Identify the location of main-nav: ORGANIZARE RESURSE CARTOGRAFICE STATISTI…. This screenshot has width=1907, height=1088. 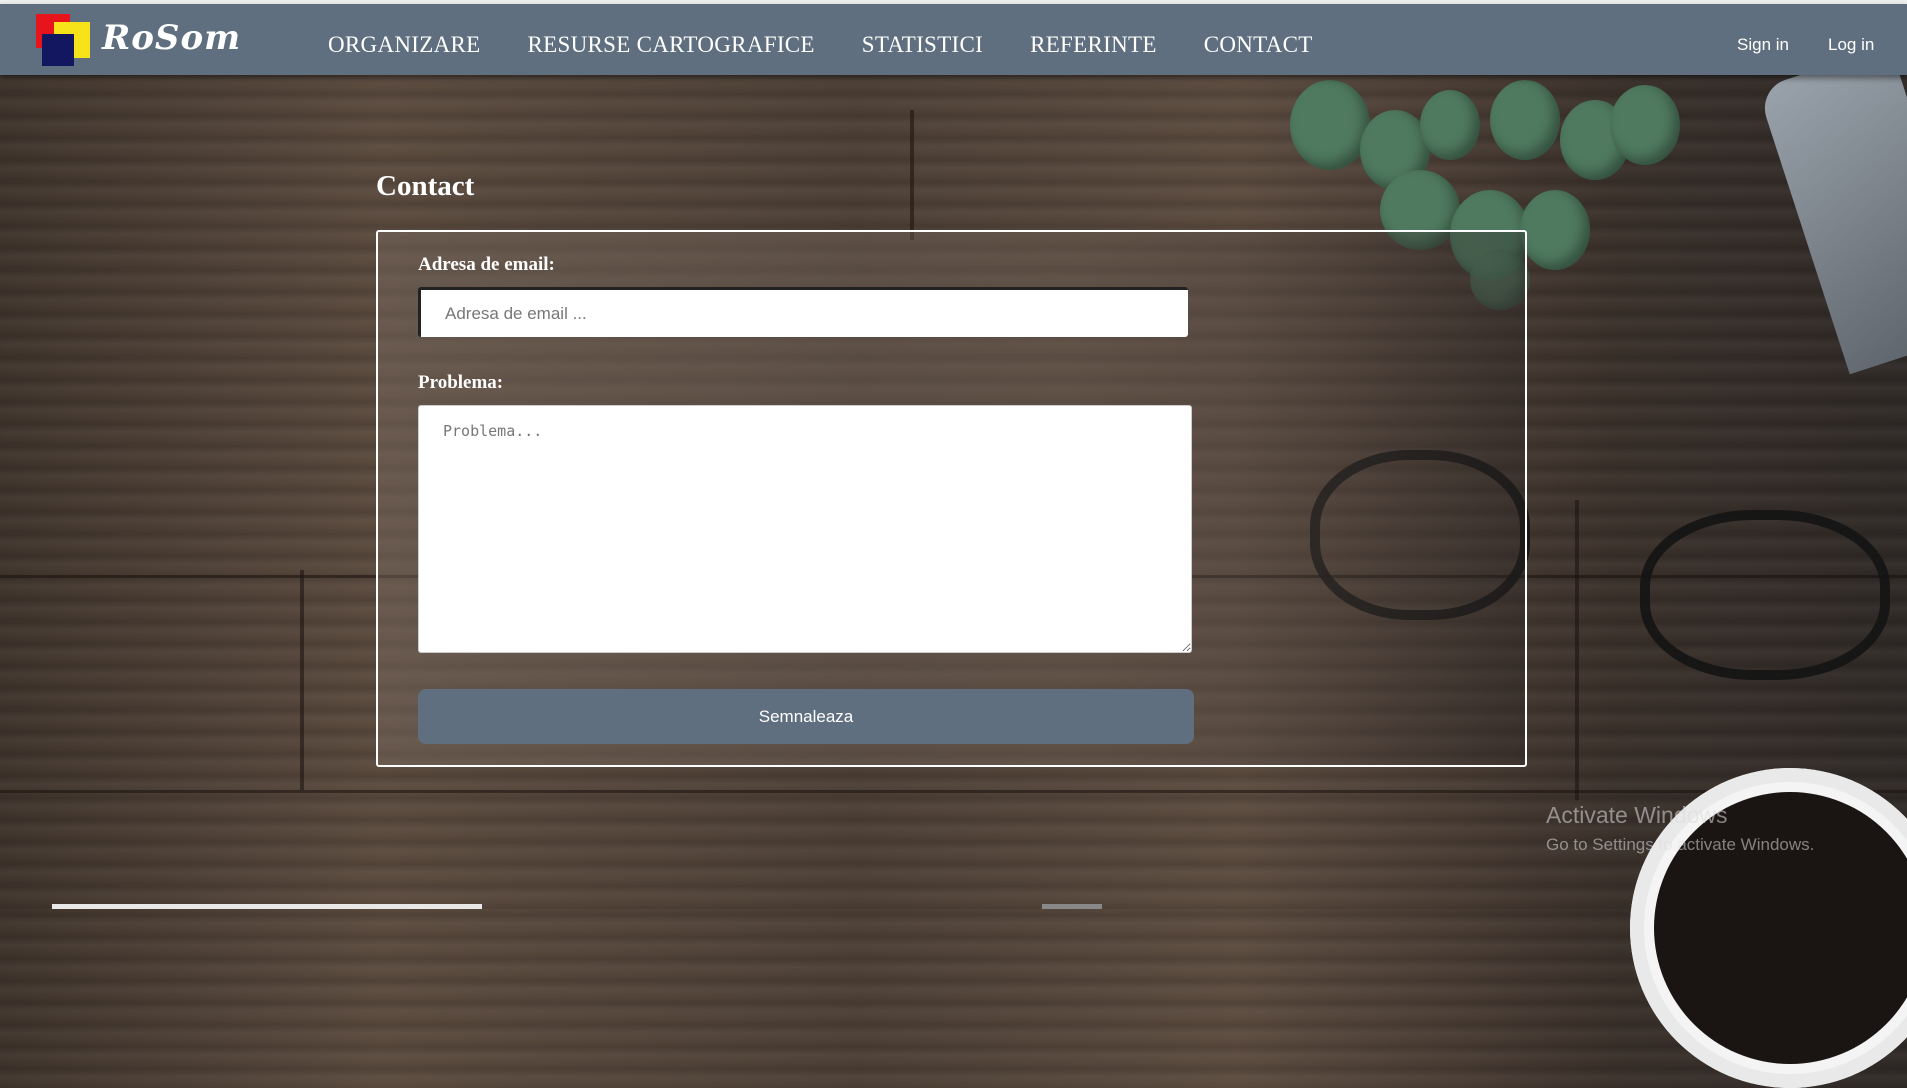
(820, 45).